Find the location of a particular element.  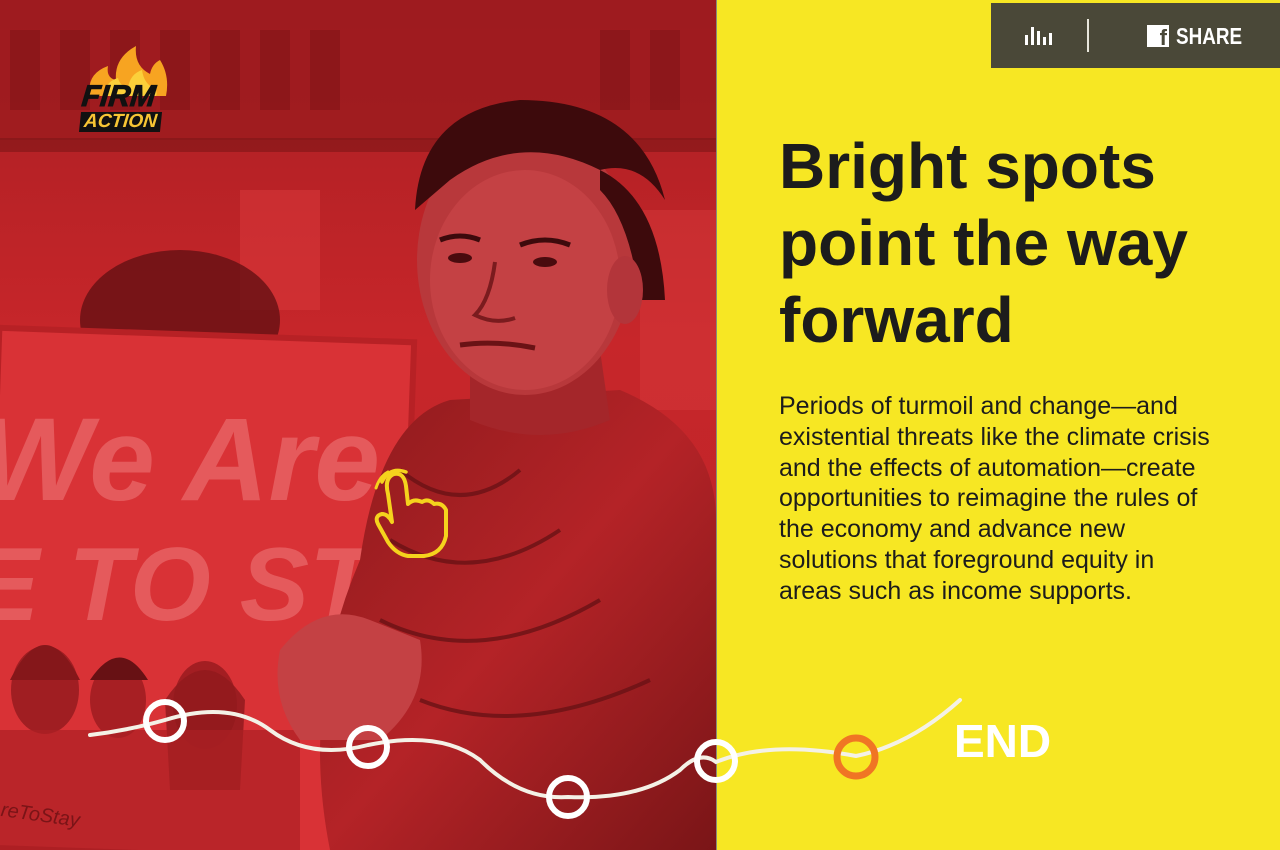

page-headline: Bright spots point the way forward is located at coordinates (983, 243).